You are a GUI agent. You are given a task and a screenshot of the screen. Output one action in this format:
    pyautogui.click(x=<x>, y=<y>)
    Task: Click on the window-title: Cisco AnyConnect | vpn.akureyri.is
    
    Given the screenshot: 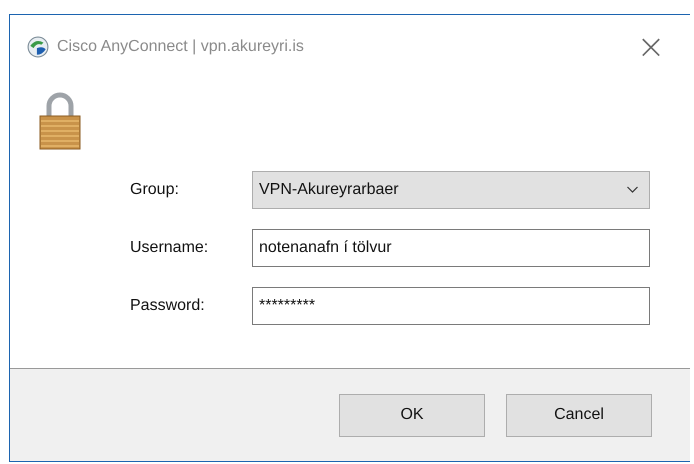 What is the action you would take?
    pyautogui.click(x=181, y=47)
    